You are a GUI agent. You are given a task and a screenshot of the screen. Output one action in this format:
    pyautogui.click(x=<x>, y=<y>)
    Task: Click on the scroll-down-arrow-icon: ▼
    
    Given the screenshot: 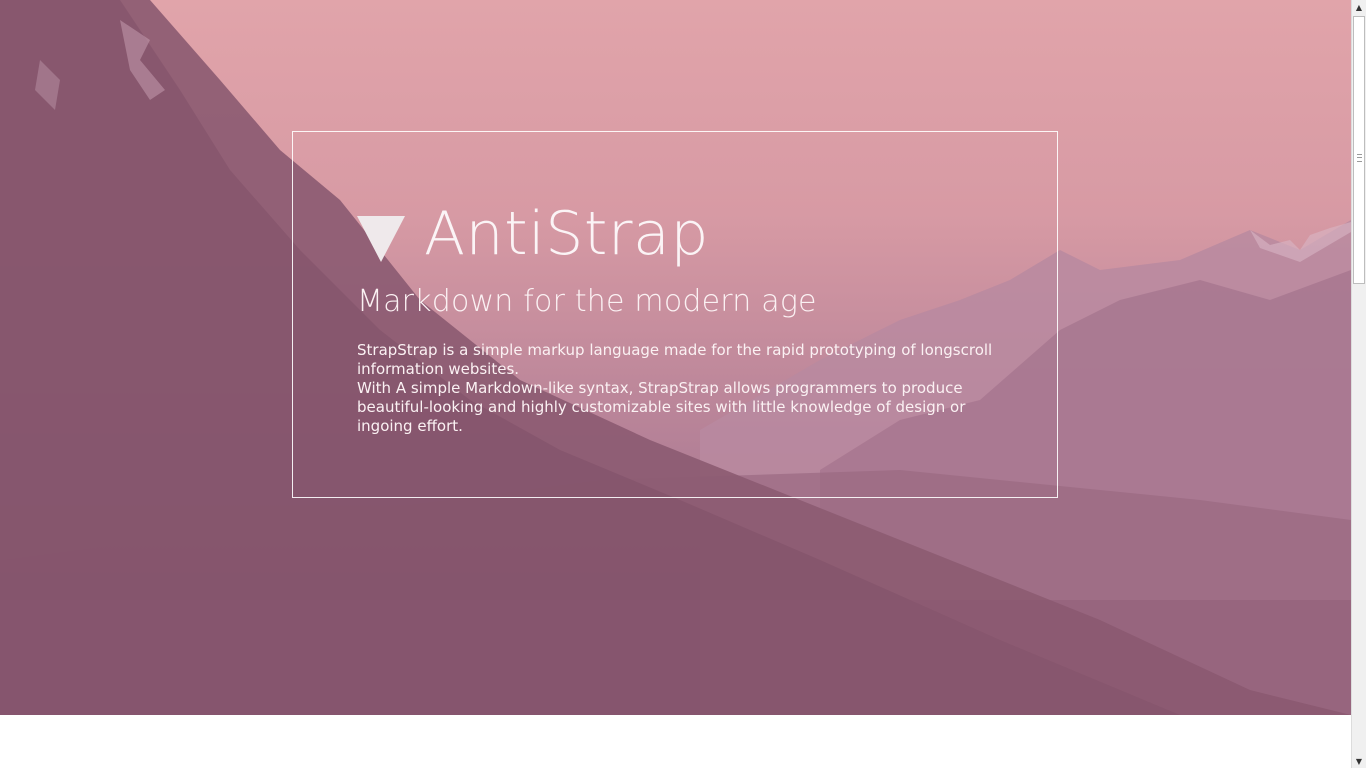 What is the action you would take?
    pyautogui.click(x=1359, y=761)
    